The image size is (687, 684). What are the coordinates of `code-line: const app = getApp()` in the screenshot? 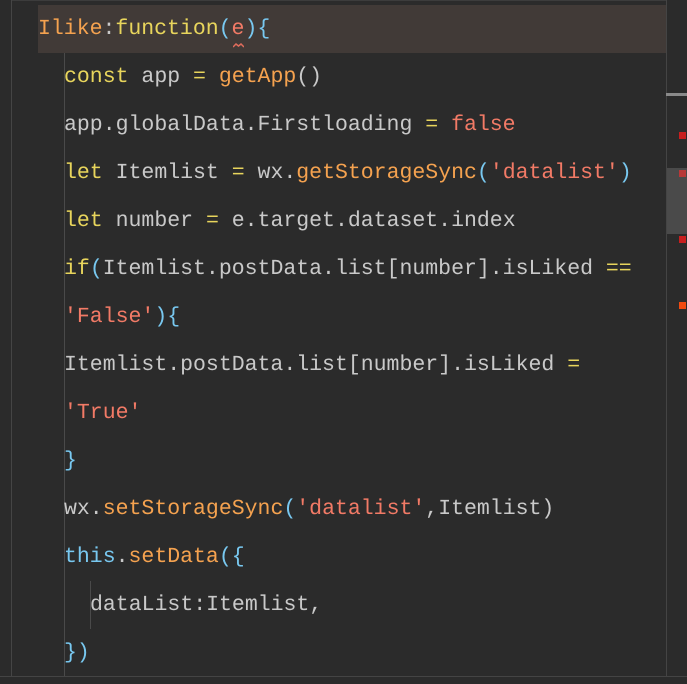 It's located at (194, 77).